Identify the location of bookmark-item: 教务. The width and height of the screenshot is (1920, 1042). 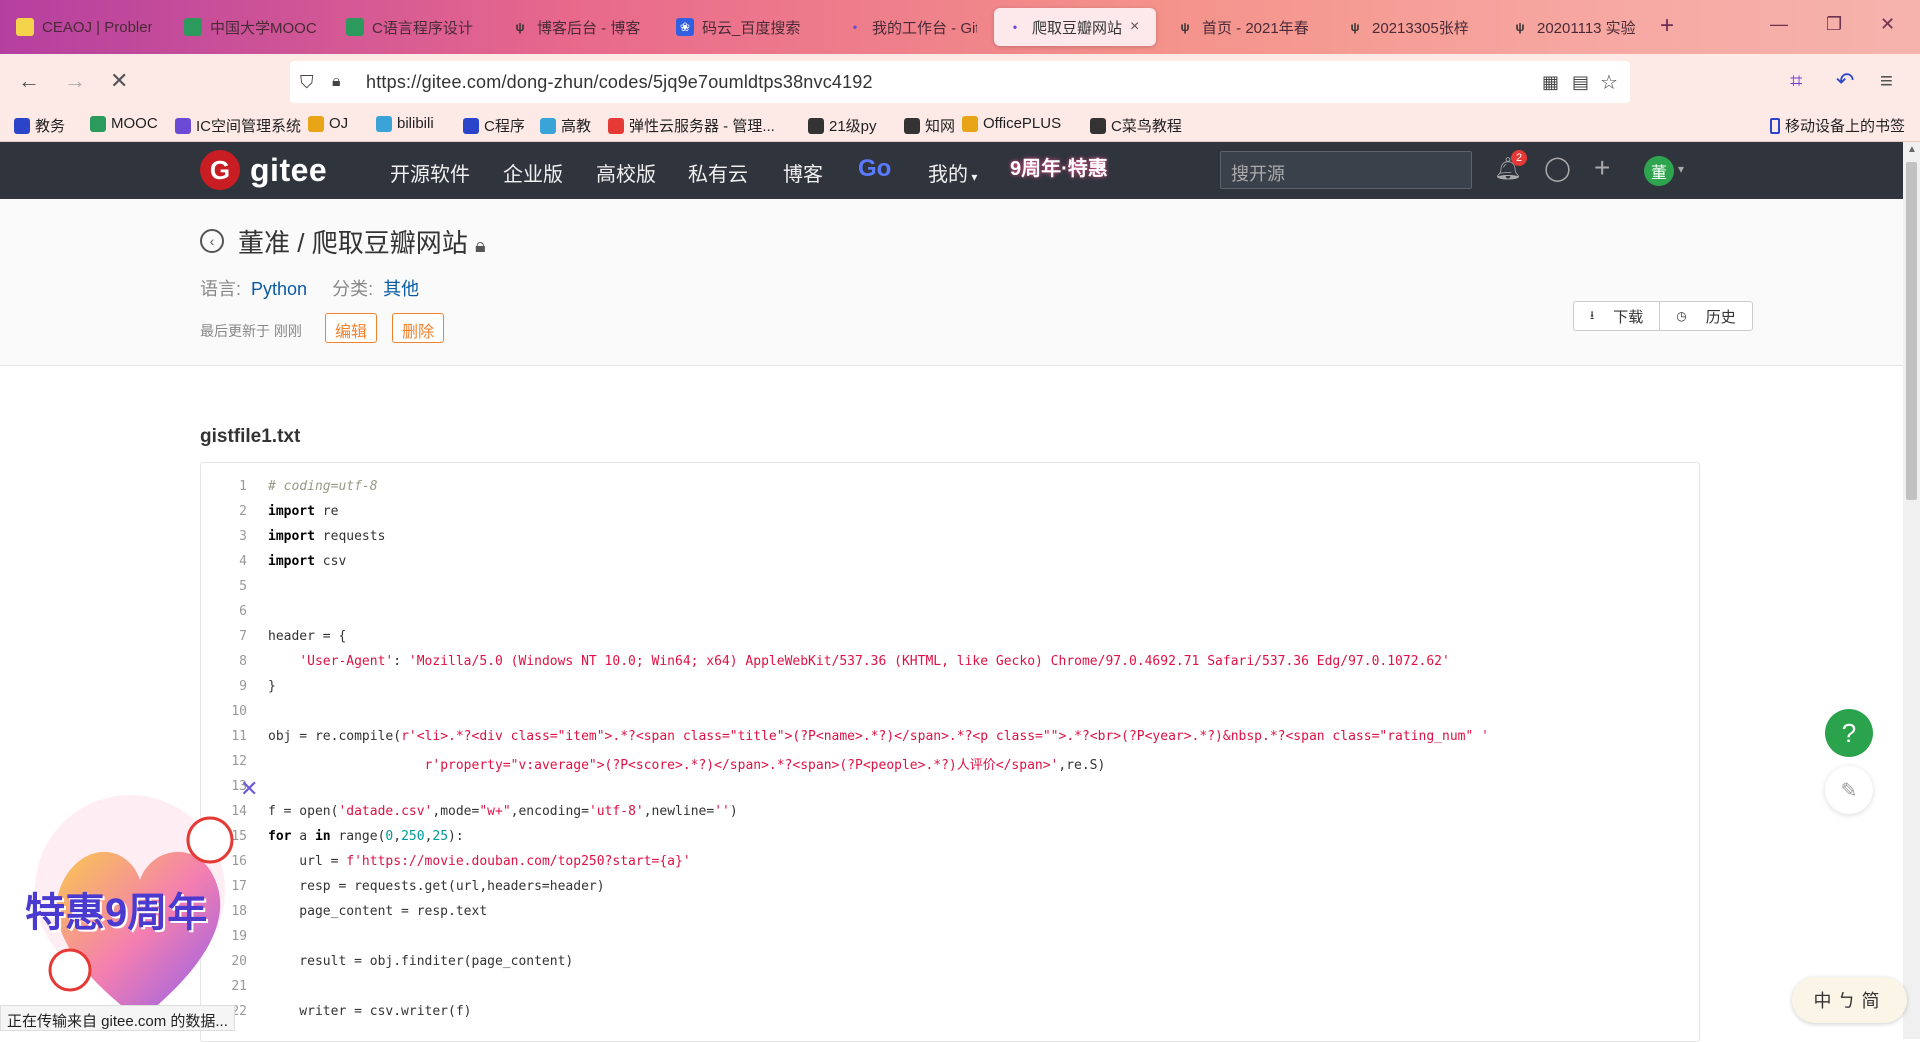
(39, 125).